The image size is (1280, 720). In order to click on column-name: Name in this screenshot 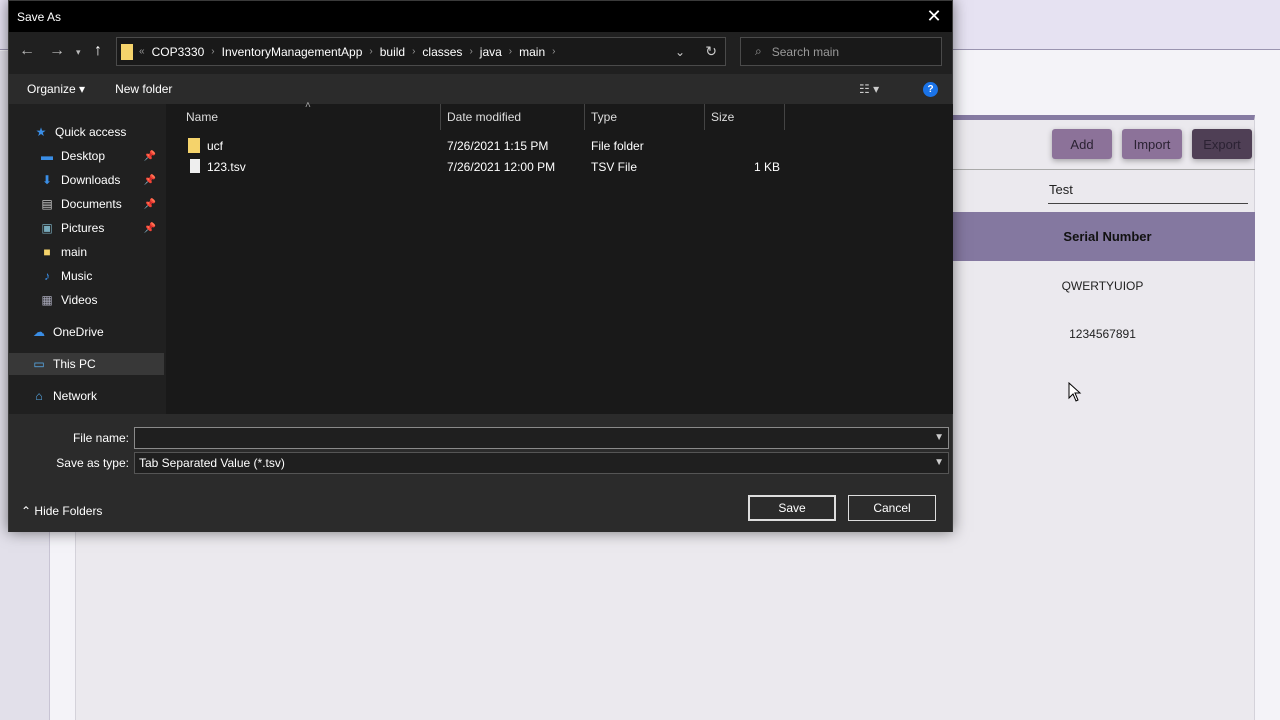, I will do `click(310, 117)`.